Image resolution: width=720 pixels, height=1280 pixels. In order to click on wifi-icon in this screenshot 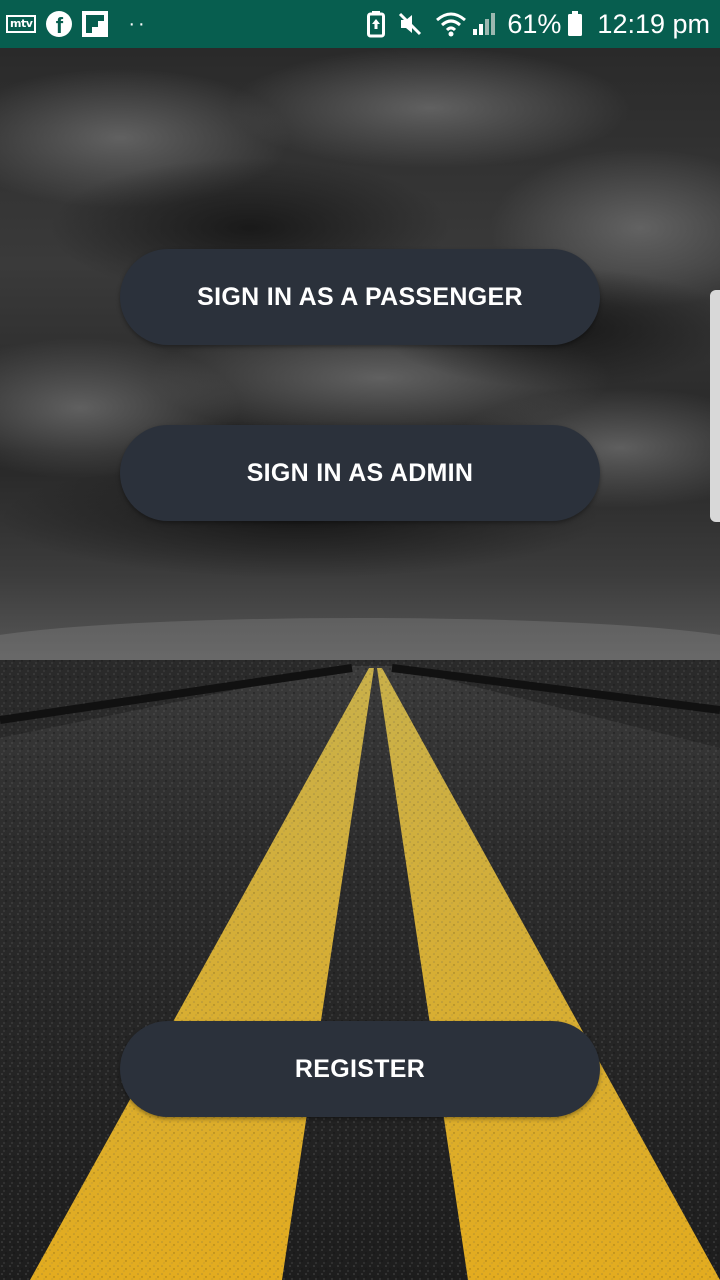, I will do `click(451, 24)`.